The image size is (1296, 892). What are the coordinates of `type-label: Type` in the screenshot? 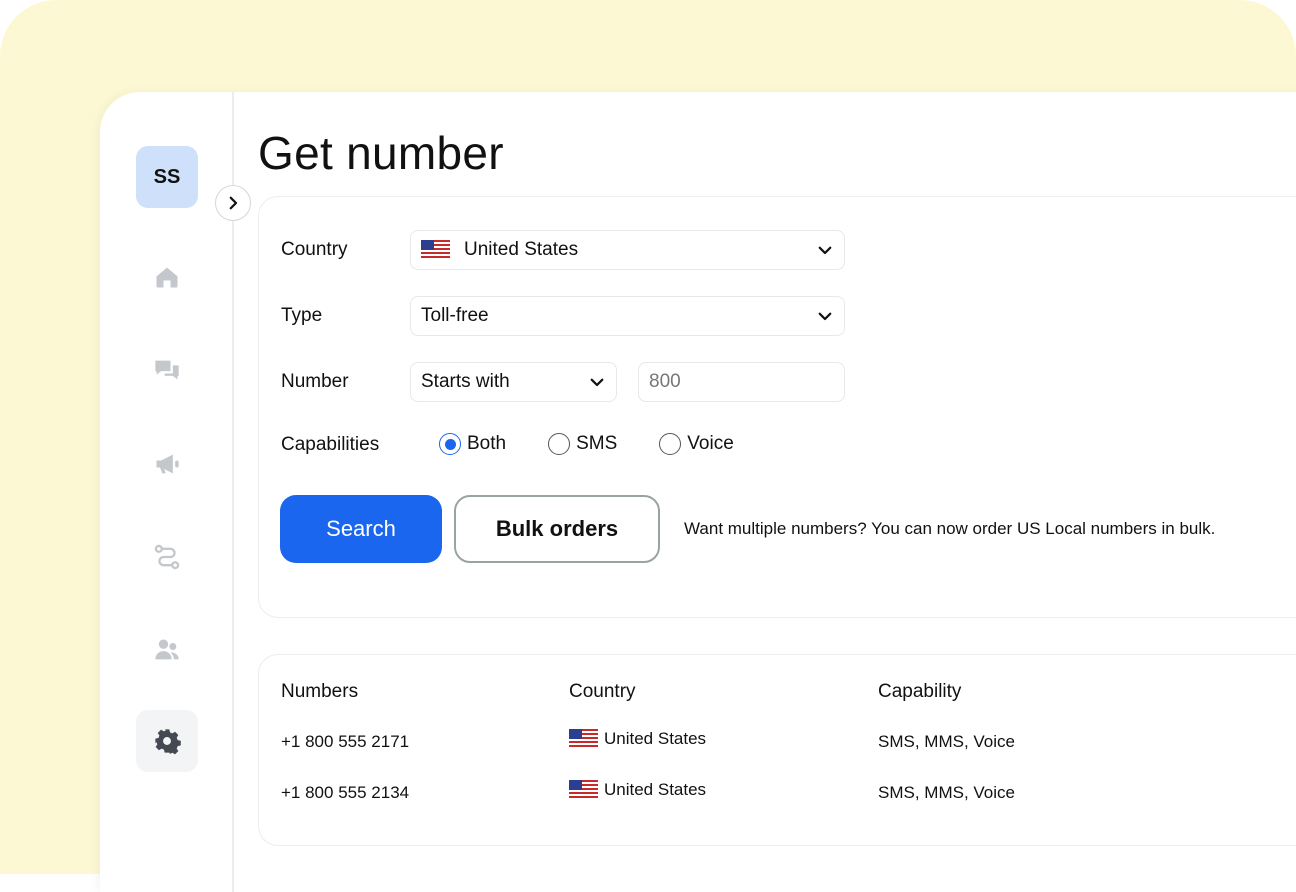 It's located at (302, 315).